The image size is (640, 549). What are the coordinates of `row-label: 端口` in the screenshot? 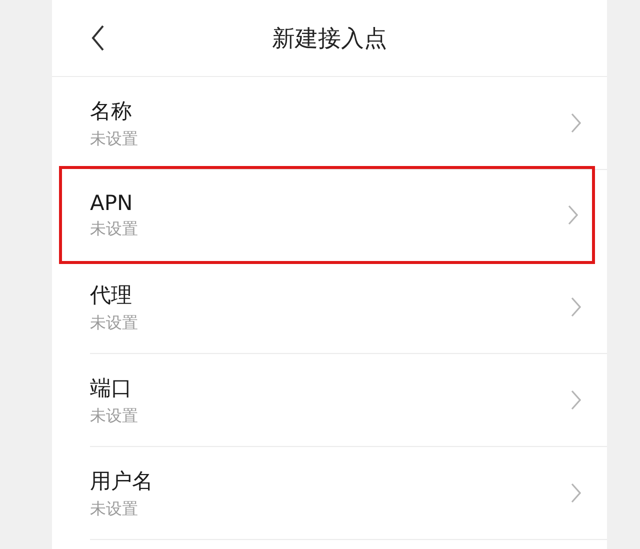 It's located at (111, 388).